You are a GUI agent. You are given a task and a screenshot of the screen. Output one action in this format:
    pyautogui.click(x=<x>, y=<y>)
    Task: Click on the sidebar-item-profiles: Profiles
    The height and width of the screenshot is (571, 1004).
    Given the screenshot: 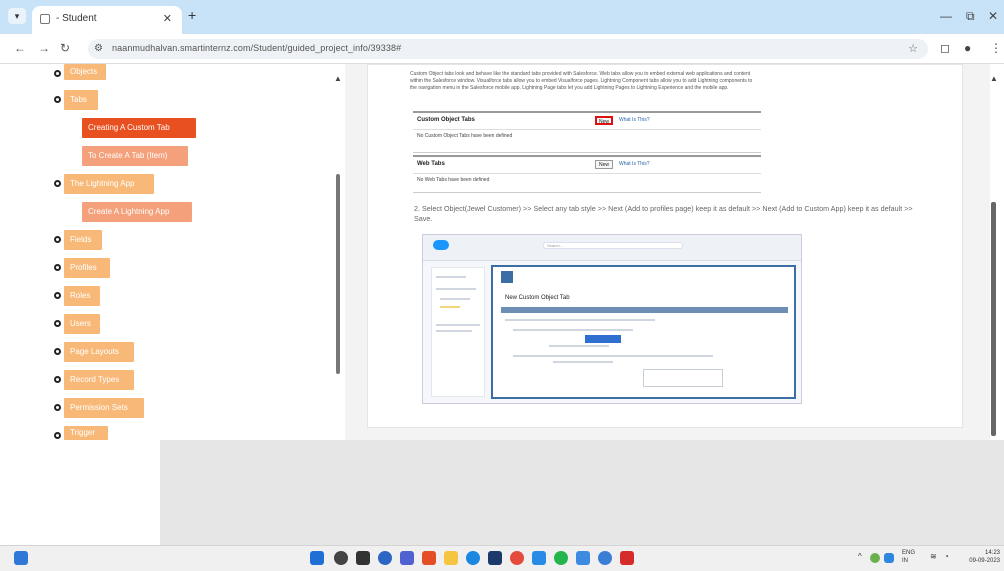 What is the action you would take?
    pyautogui.click(x=87, y=268)
    